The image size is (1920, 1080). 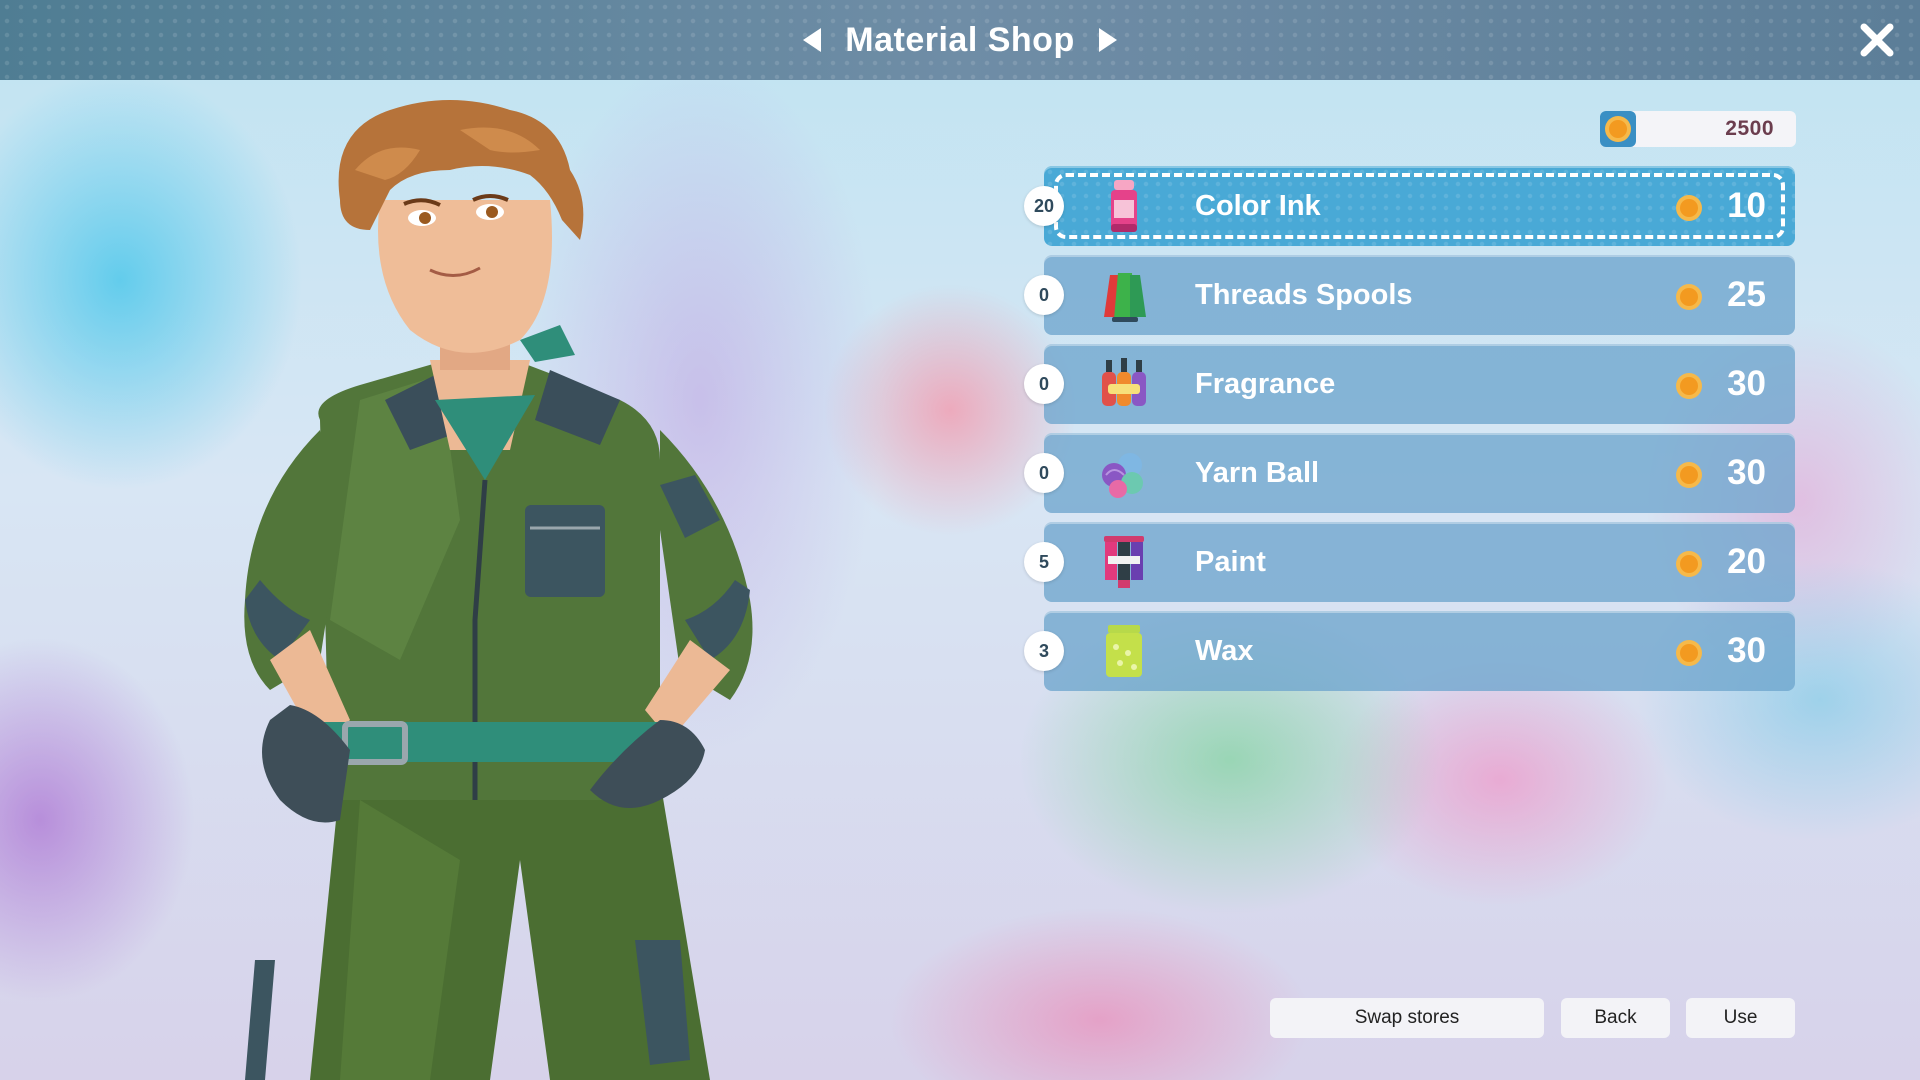 What do you see at coordinates (1108, 40) in the screenshot?
I see `next-shop-arrow-icon` at bounding box center [1108, 40].